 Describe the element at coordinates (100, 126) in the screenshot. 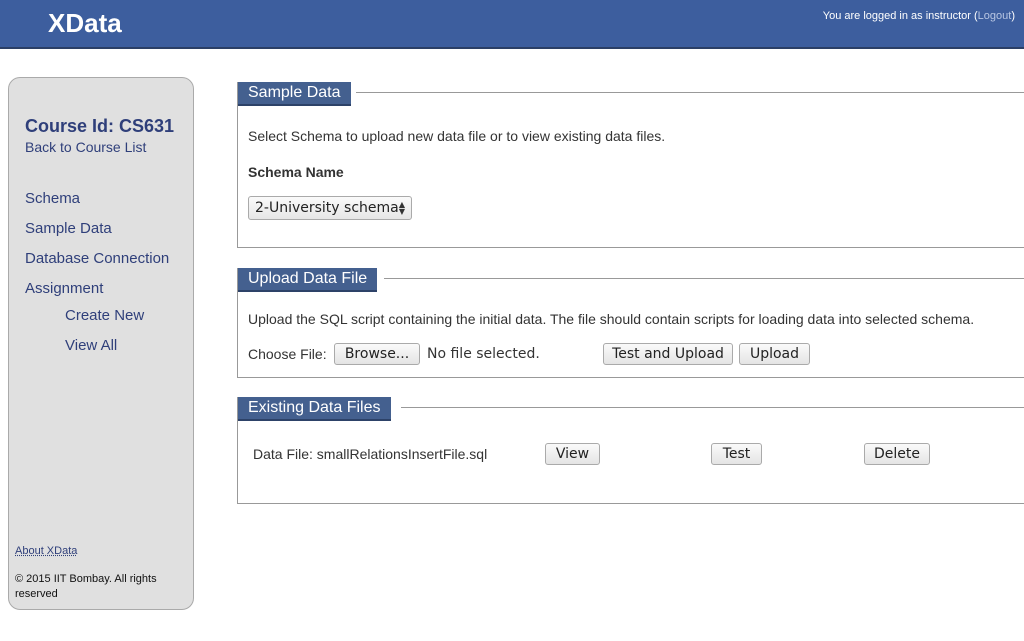

I see `course-id-title: Course Id: CS631` at that location.